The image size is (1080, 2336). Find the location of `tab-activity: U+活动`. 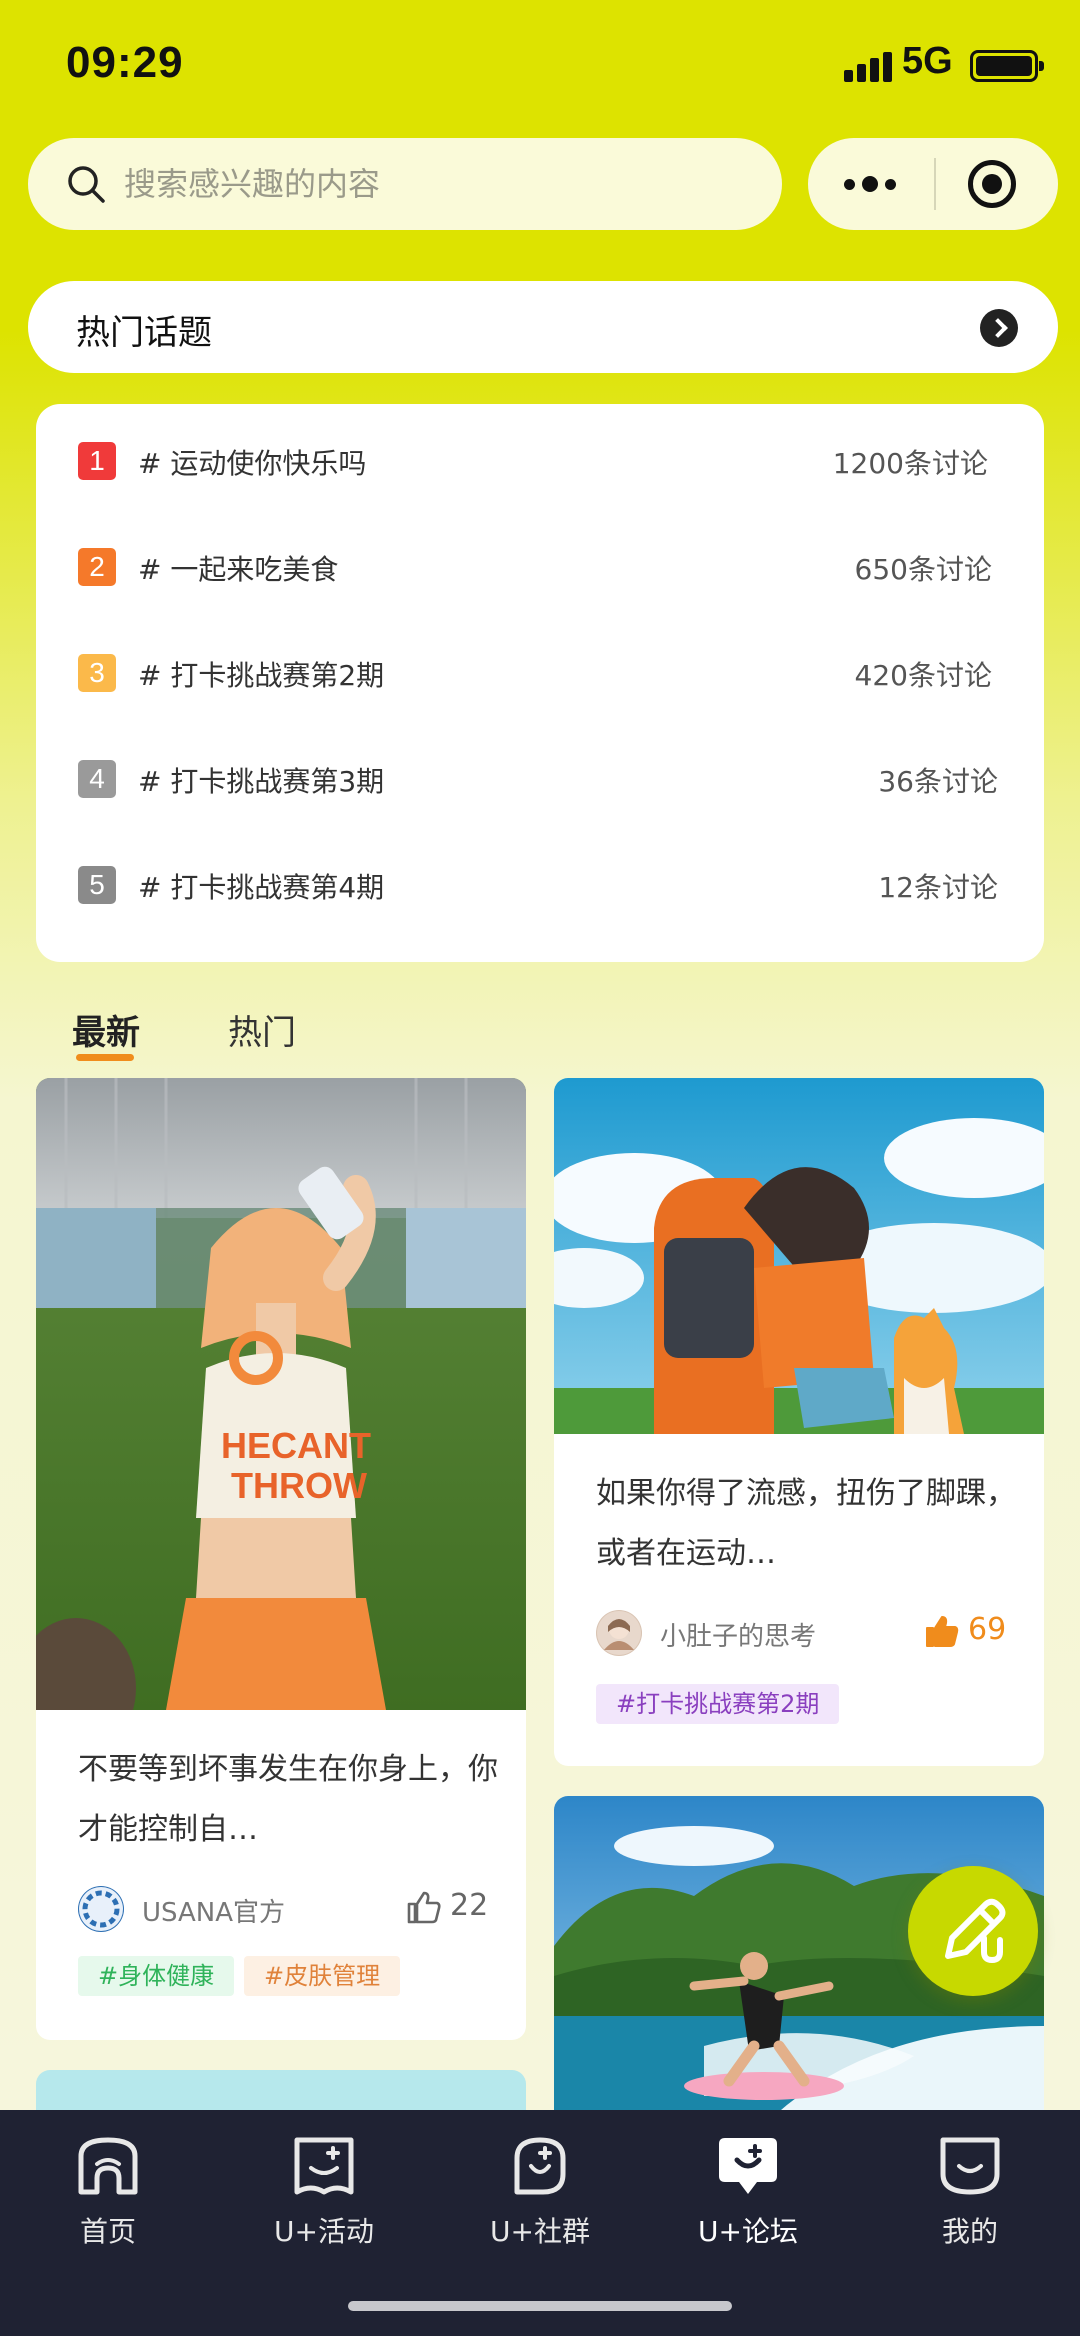

tab-activity: U+活动 is located at coordinates (324, 2192).